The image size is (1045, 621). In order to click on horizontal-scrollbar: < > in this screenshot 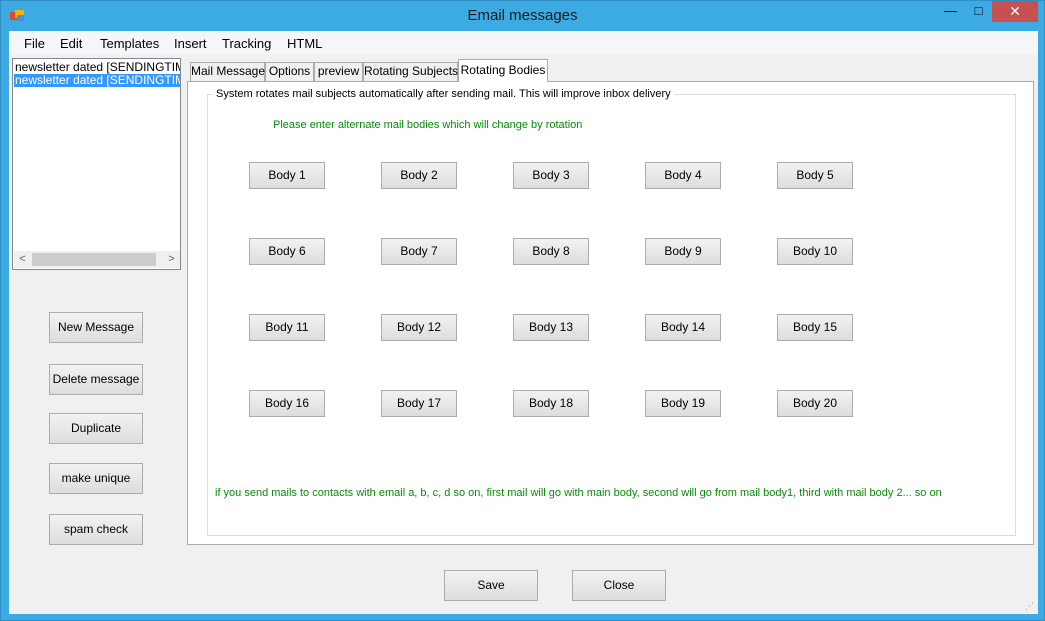, I will do `click(97, 259)`.